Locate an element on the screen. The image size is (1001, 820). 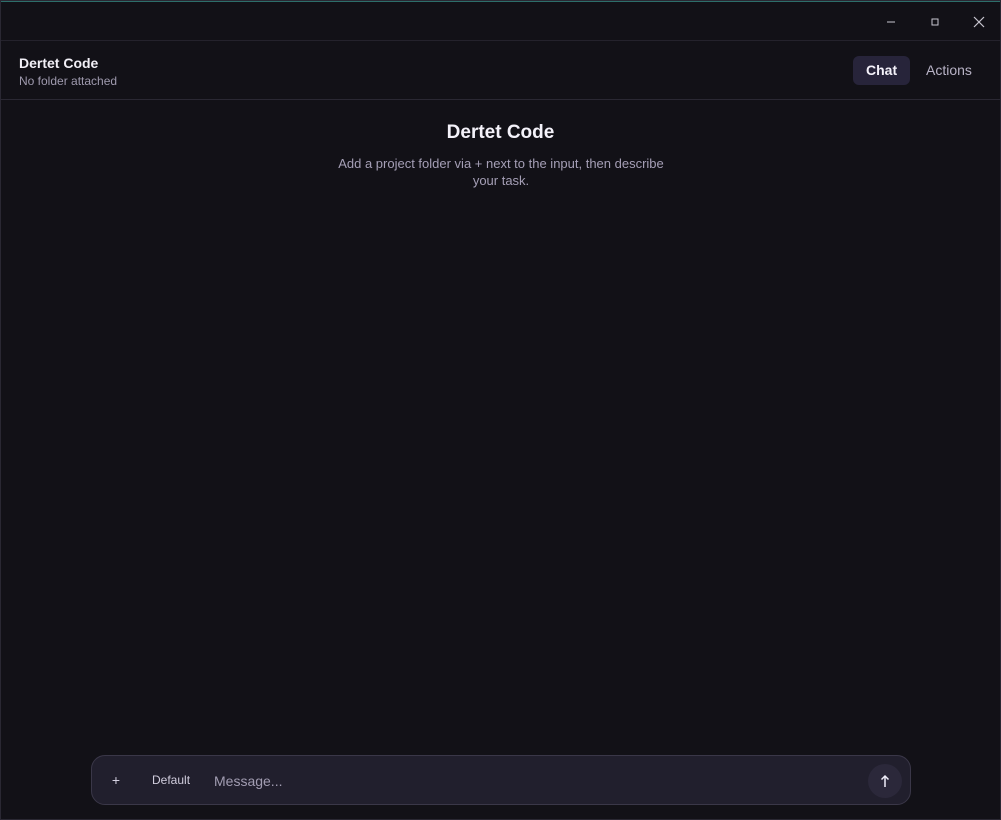
close-button is located at coordinates (979, 21).